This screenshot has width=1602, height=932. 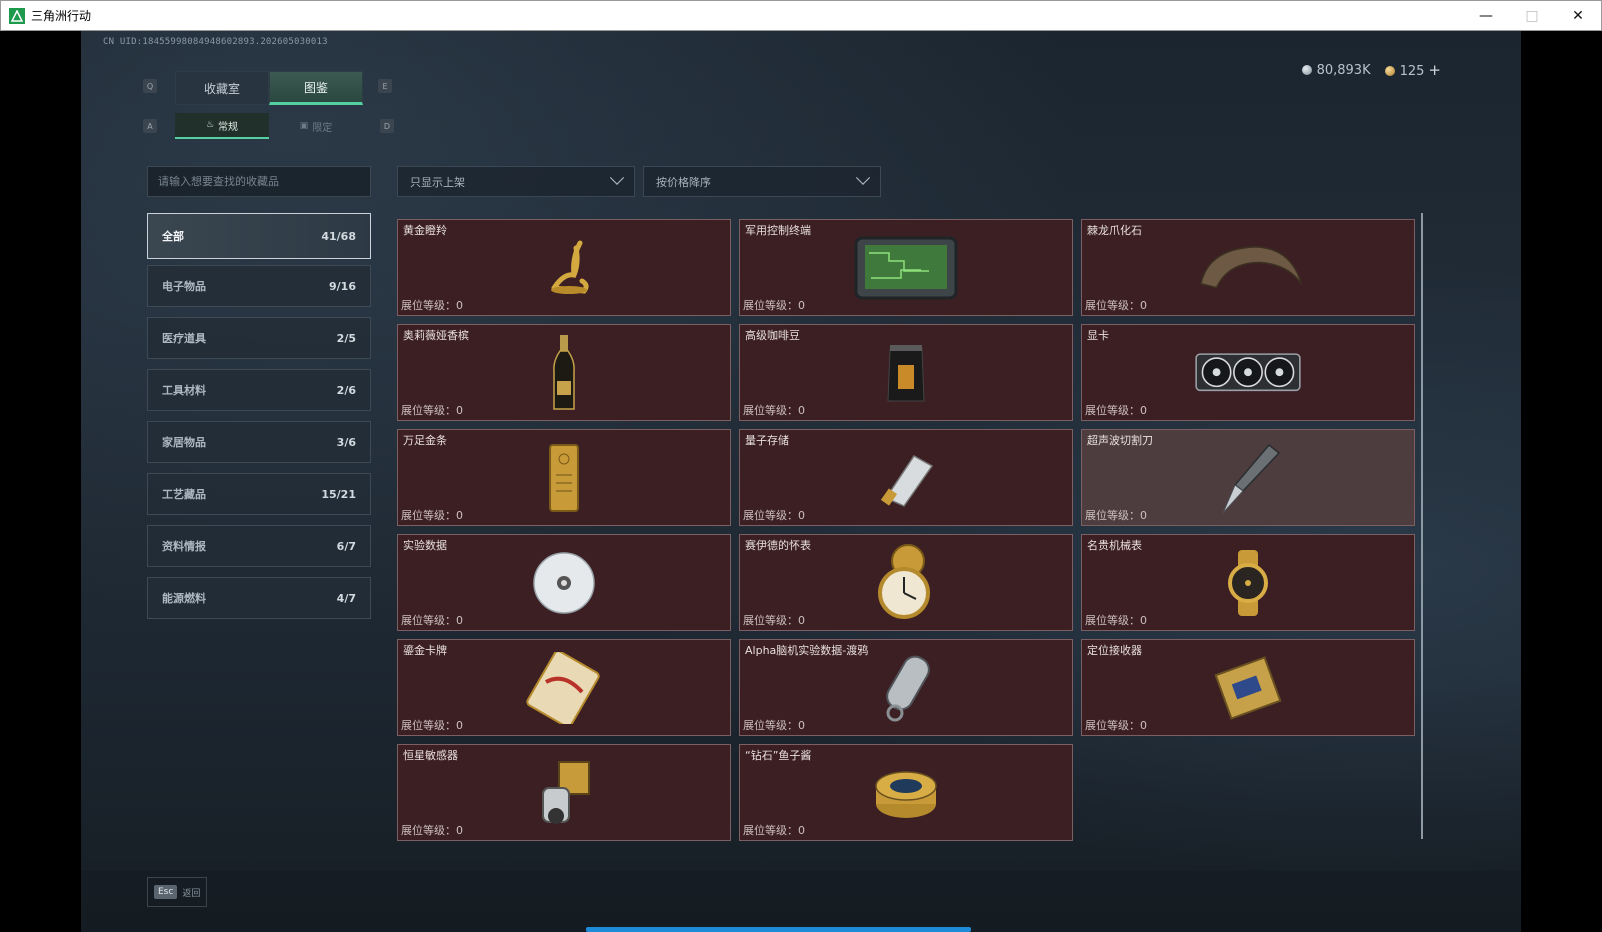 What do you see at coordinates (259, 598) in the screenshot?
I see `category-energy: 能源燃料 4/7` at bounding box center [259, 598].